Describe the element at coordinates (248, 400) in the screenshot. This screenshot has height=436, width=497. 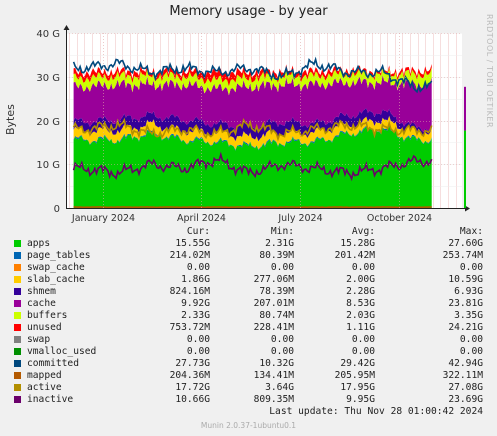
I see `legend-item-inactive: inactive 10.66G 809.35M 9.95G 23.69G` at that location.